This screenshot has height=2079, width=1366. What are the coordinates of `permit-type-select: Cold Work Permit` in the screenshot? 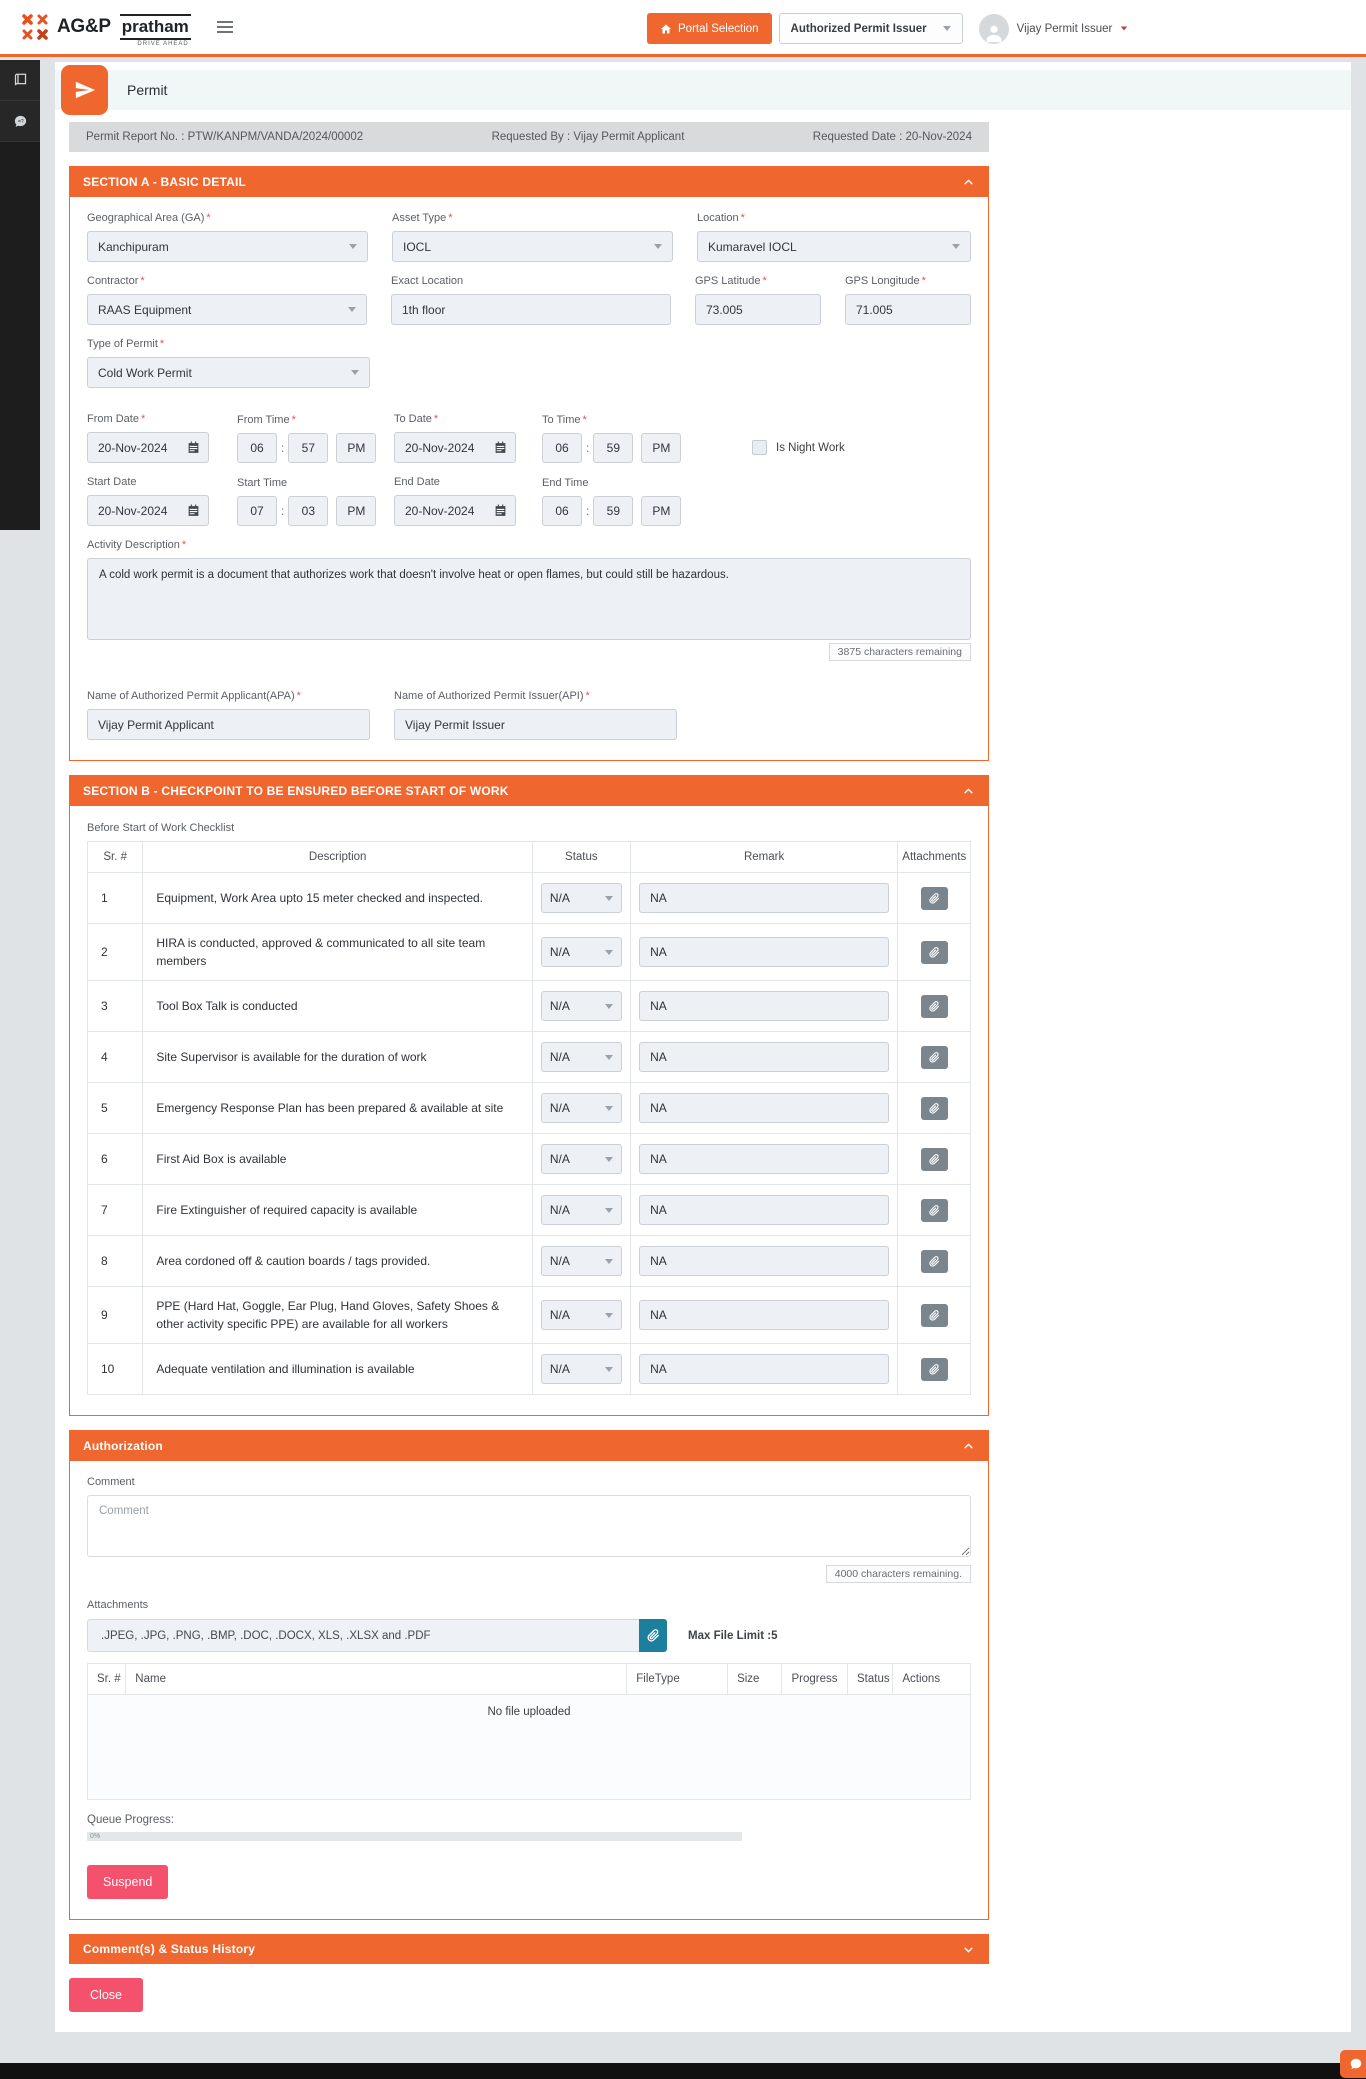 It's located at (228, 372).